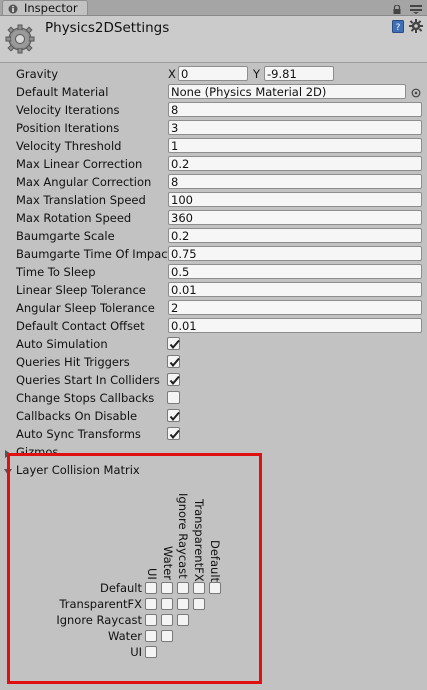  I want to click on context-menu-icon, so click(416, 8).